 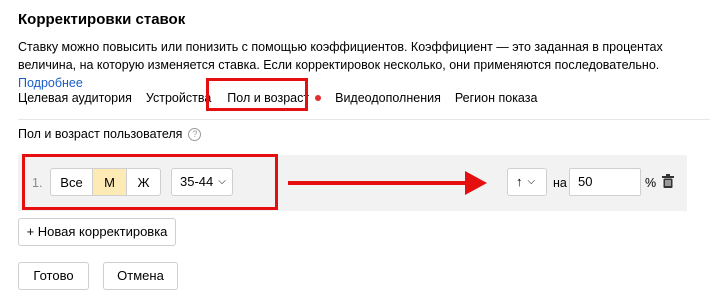 I want to click on trash-icon, so click(x=668, y=181).